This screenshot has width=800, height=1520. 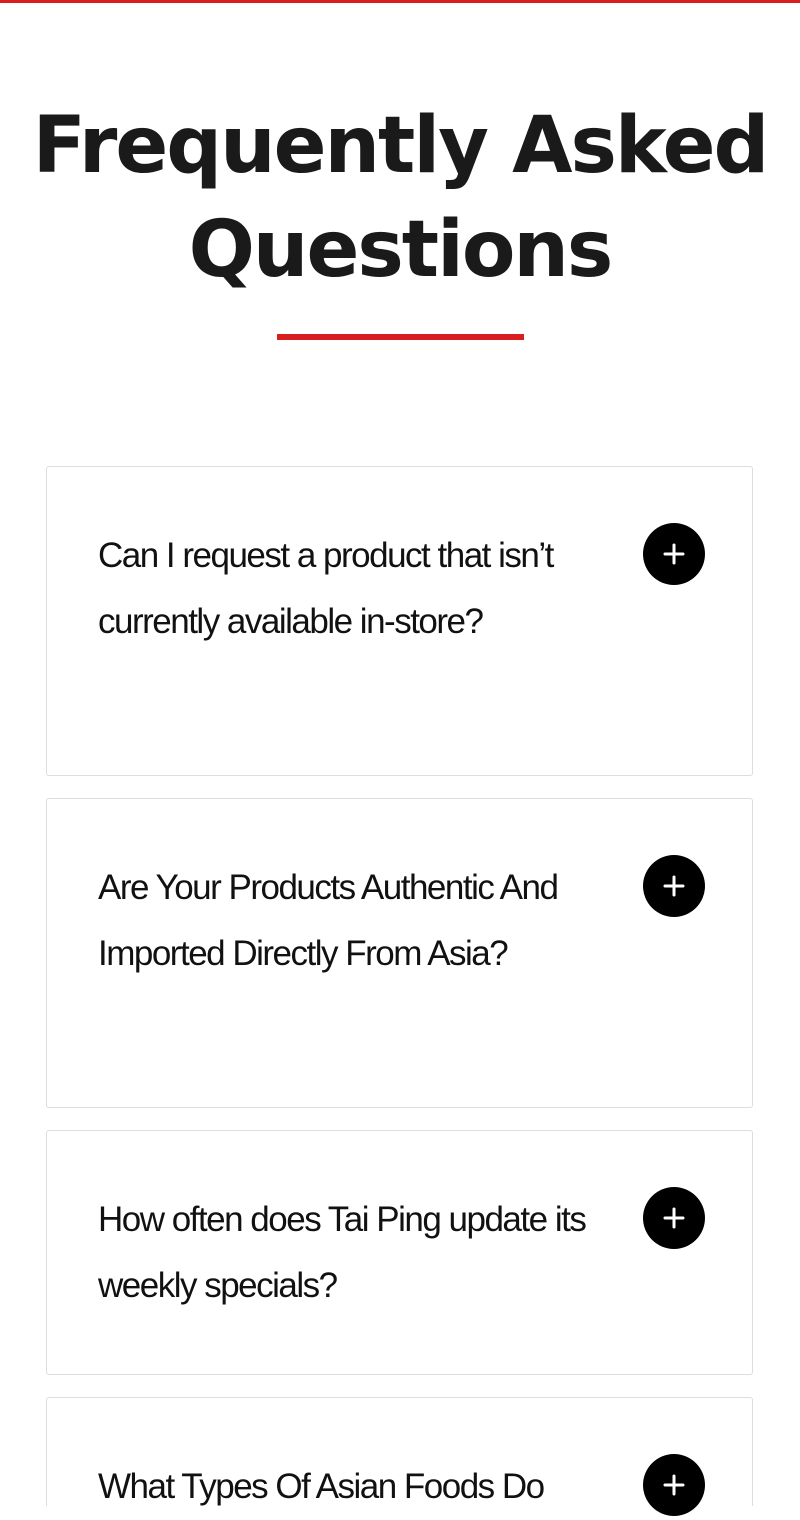 What do you see at coordinates (400, 337) in the screenshot?
I see `title-underline` at bounding box center [400, 337].